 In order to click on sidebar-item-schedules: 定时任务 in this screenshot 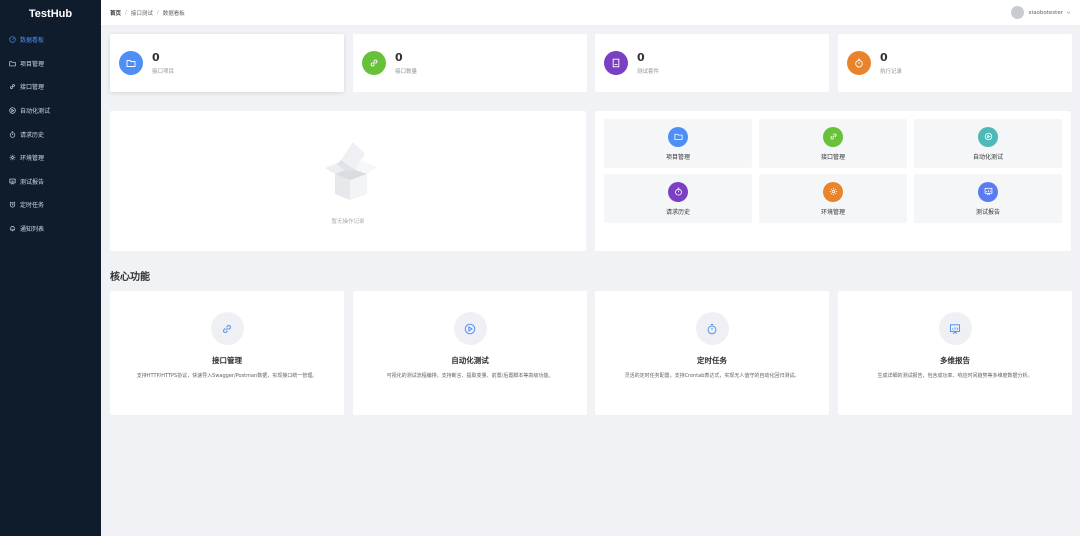, I will do `click(50, 205)`.